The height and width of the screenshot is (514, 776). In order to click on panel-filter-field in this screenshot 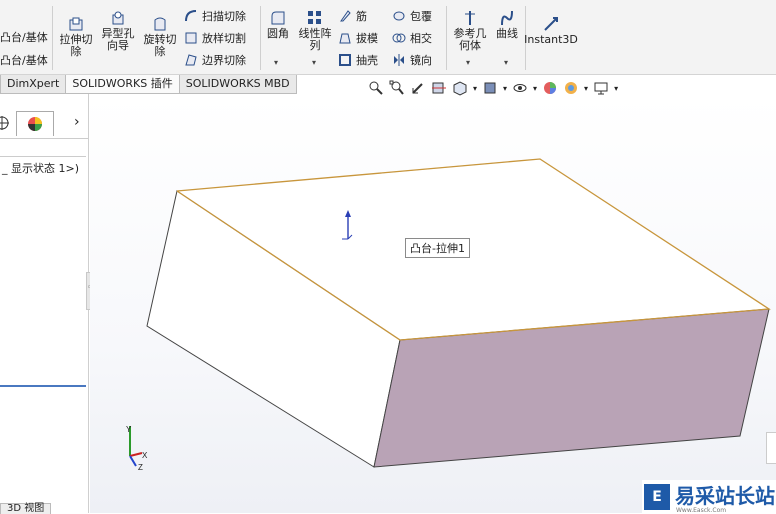, I will do `click(43, 147)`.